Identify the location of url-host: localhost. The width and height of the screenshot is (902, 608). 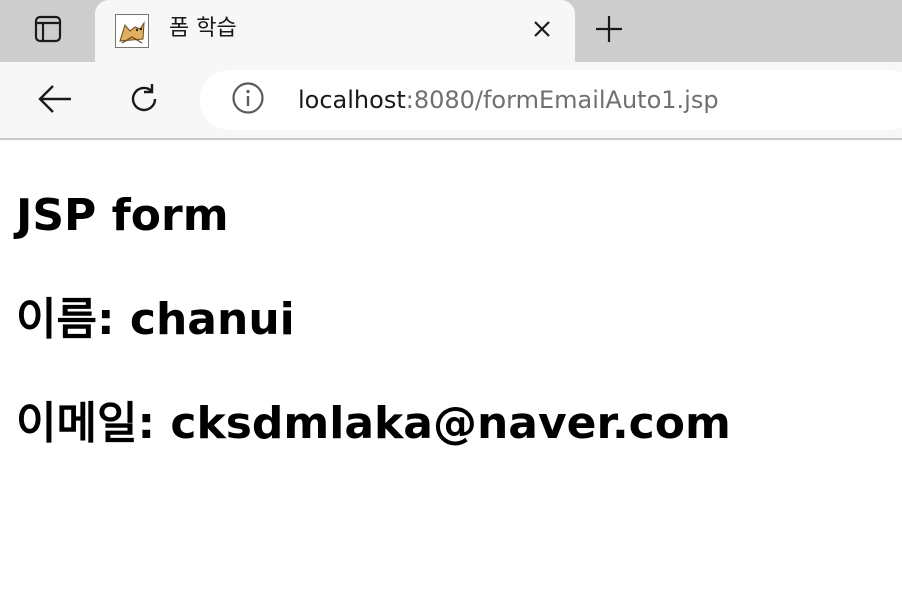
(352, 100).